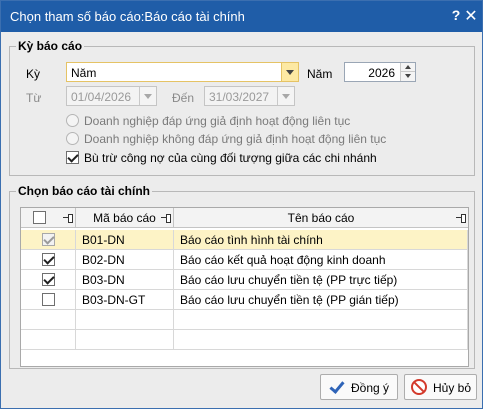 The width and height of the screenshot is (483, 409). I want to click on den-date-value: 31/03/2027, so click(239, 97).